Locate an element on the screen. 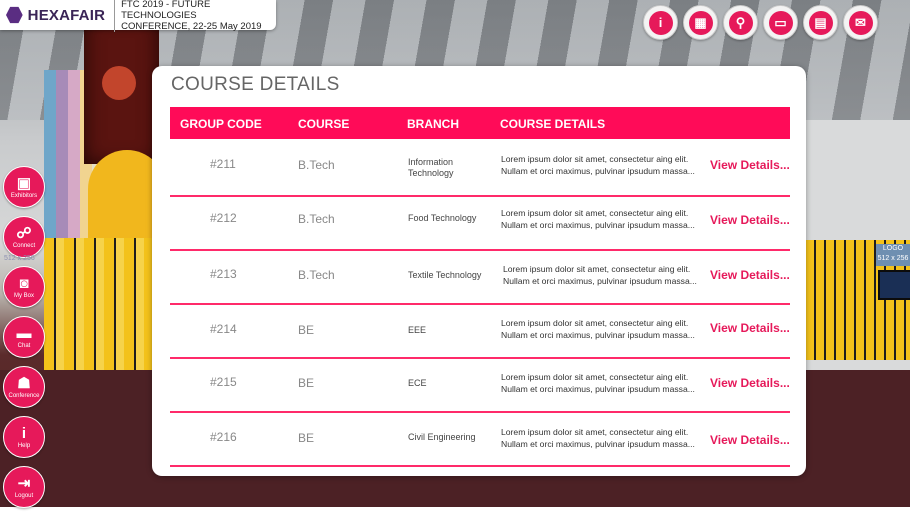 The image size is (910, 516). sidebar-item-label: Help is located at coordinates (24, 445).